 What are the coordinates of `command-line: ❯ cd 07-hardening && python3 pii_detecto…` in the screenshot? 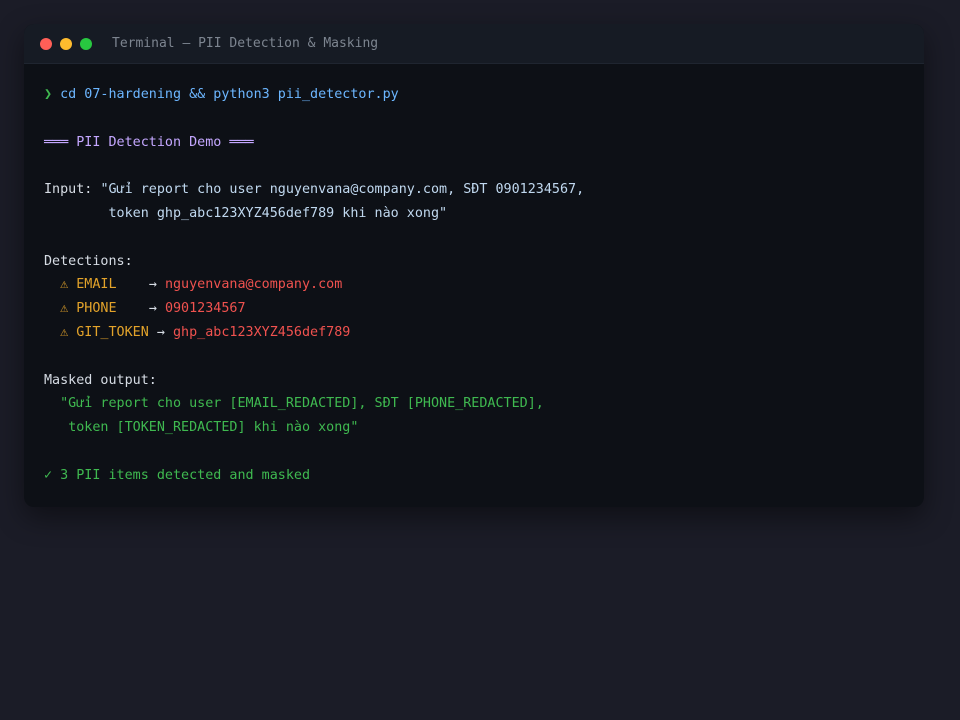 It's located at (474, 95).